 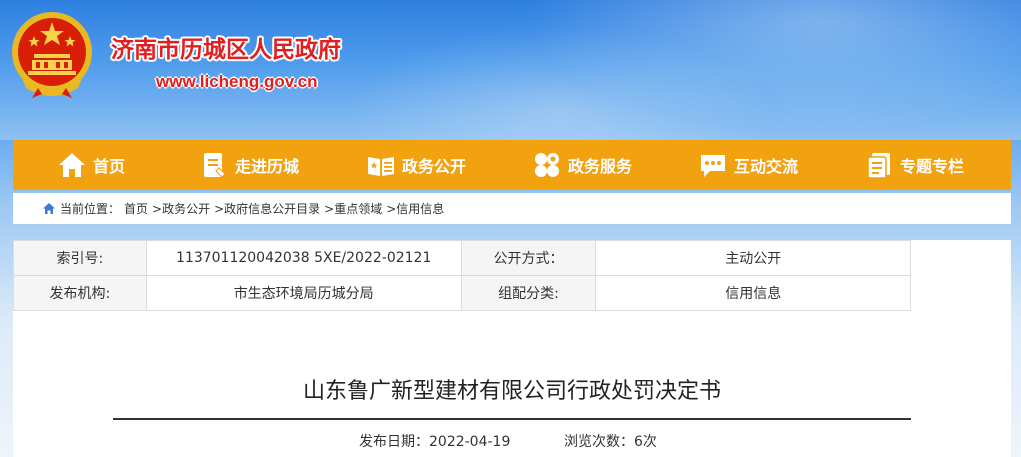 I want to click on table-row: 发布机构: 市生态环境局历城分局 组配分类: 信用信息, so click(x=462, y=293).